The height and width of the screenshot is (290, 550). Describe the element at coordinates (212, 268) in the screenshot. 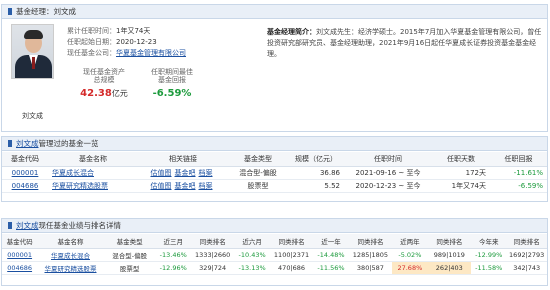

I see `rank-3m: 329|724` at that location.